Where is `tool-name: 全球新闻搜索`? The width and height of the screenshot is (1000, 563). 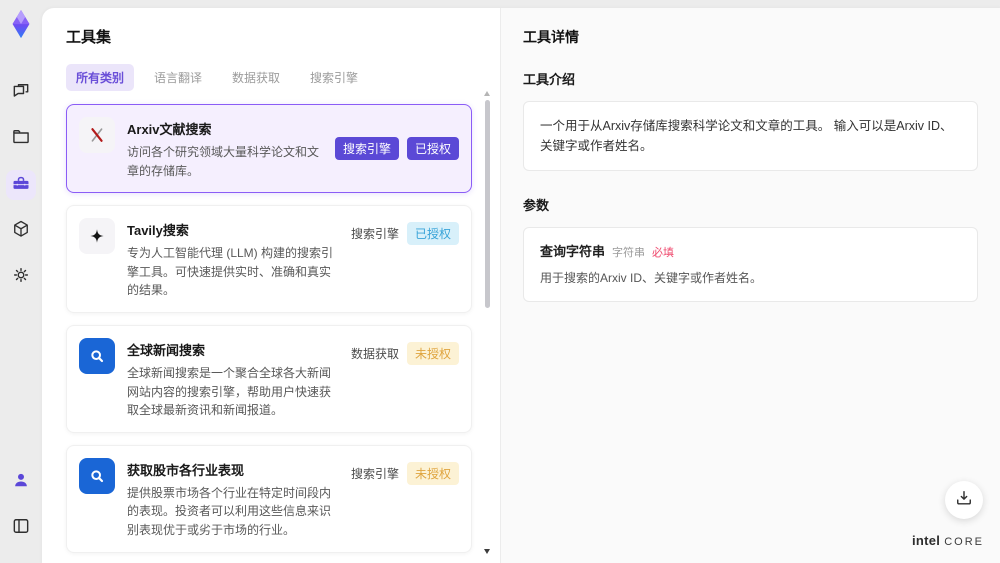 tool-name: 全球新闻搜索 is located at coordinates (166, 350).